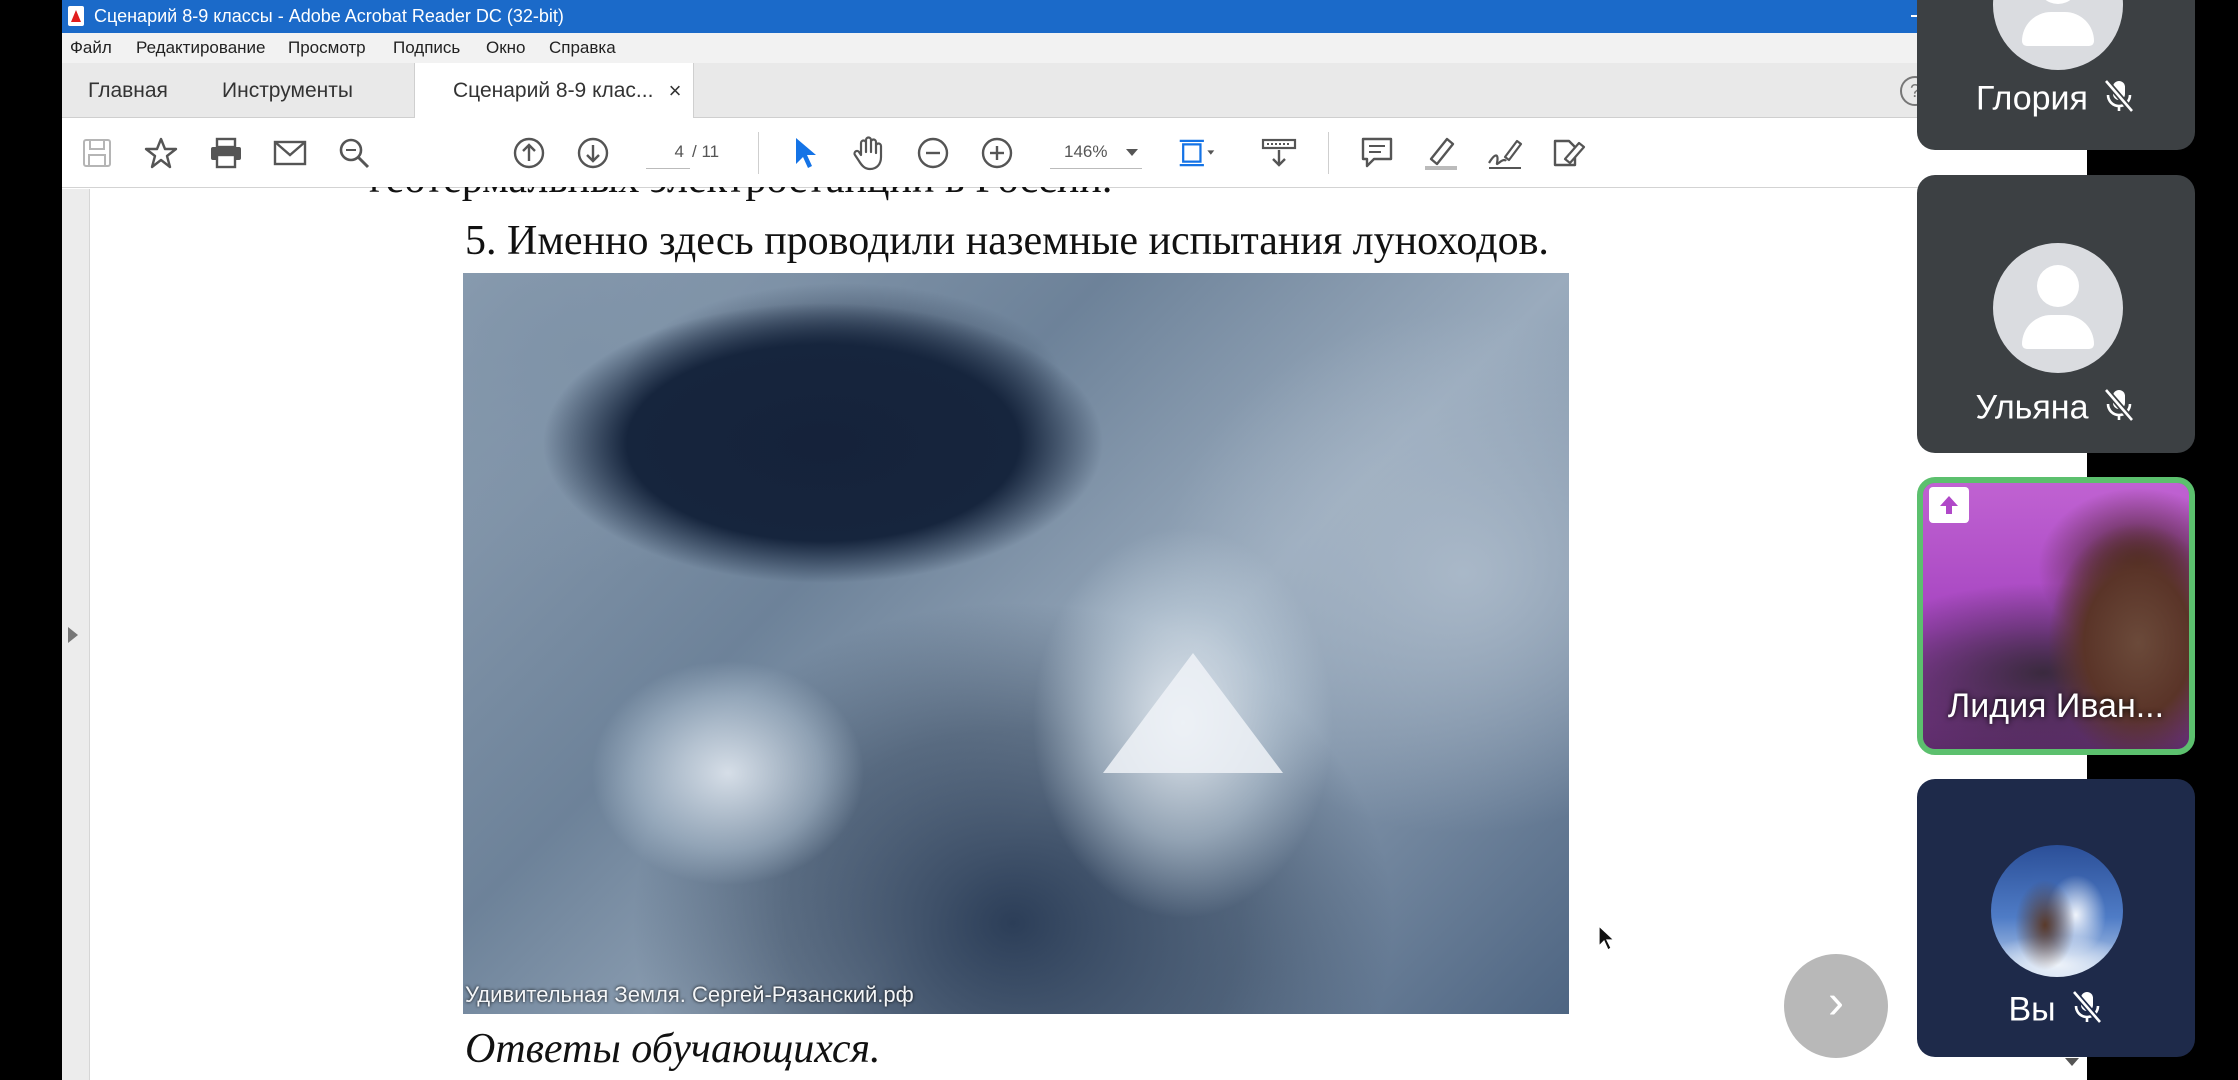 Image resolution: width=2238 pixels, height=1080 pixels. I want to click on tab-tools: Инструменты, so click(287, 90).